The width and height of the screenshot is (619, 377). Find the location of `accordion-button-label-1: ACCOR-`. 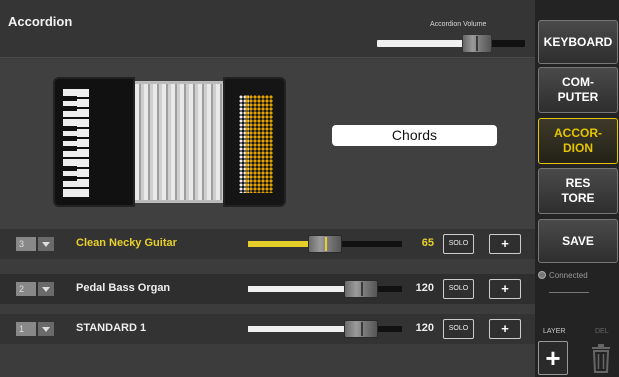

accordion-button-label-1: ACCOR- is located at coordinates (578, 133).